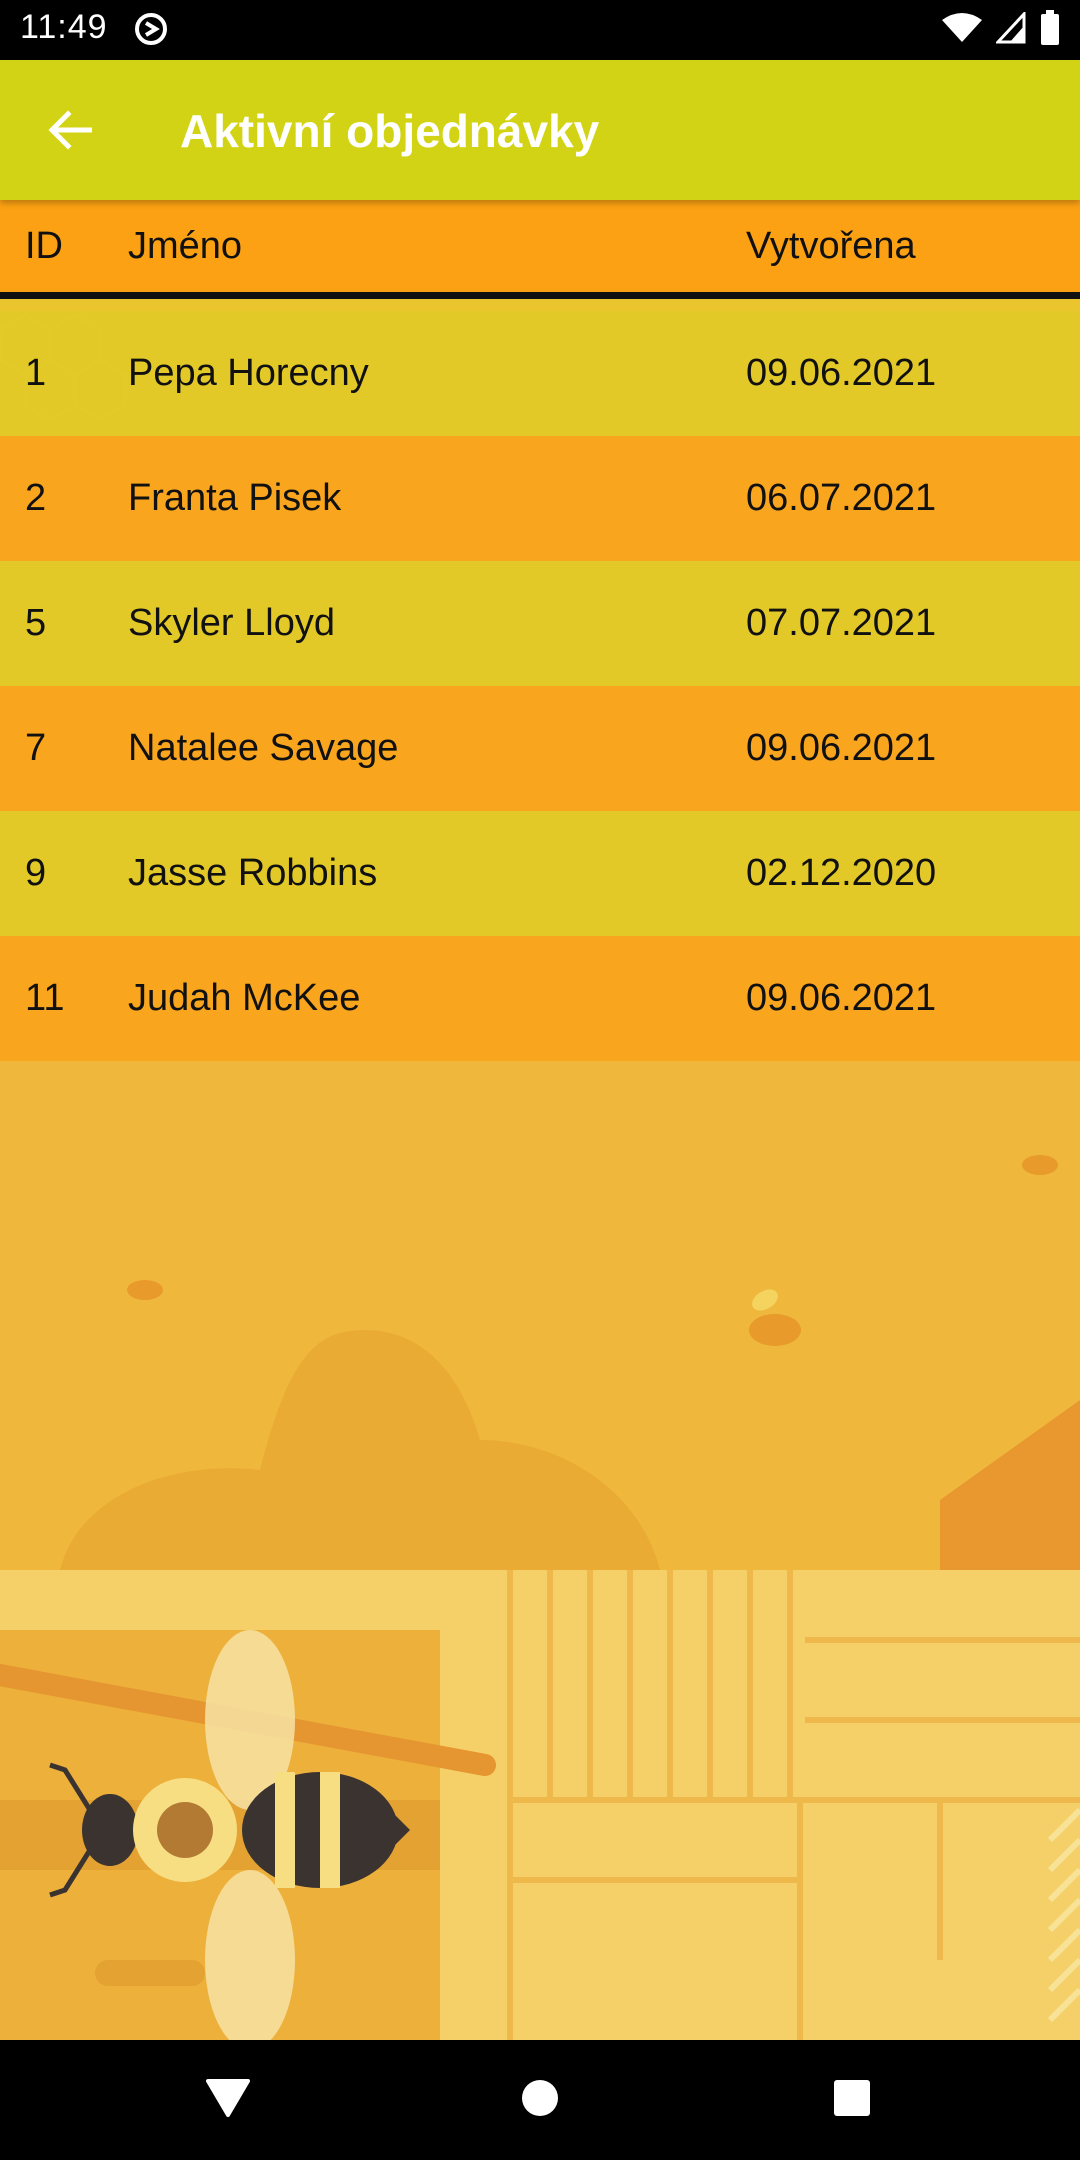  What do you see at coordinates (841, 623) in the screenshot?
I see `row-created: 07.07.2021` at bounding box center [841, 623].